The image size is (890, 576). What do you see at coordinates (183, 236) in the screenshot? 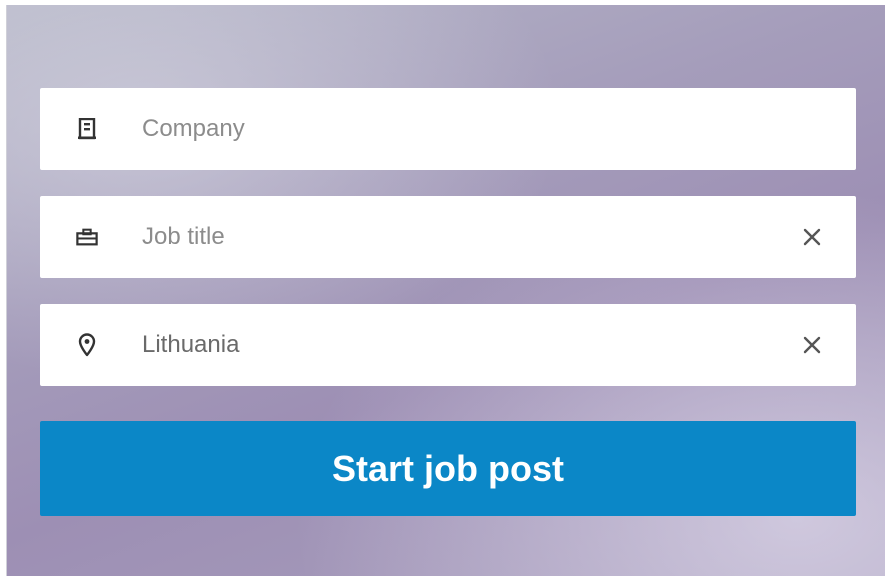
I see `job-title-input-placeholder: Job title` at bounding box center [183, 236].